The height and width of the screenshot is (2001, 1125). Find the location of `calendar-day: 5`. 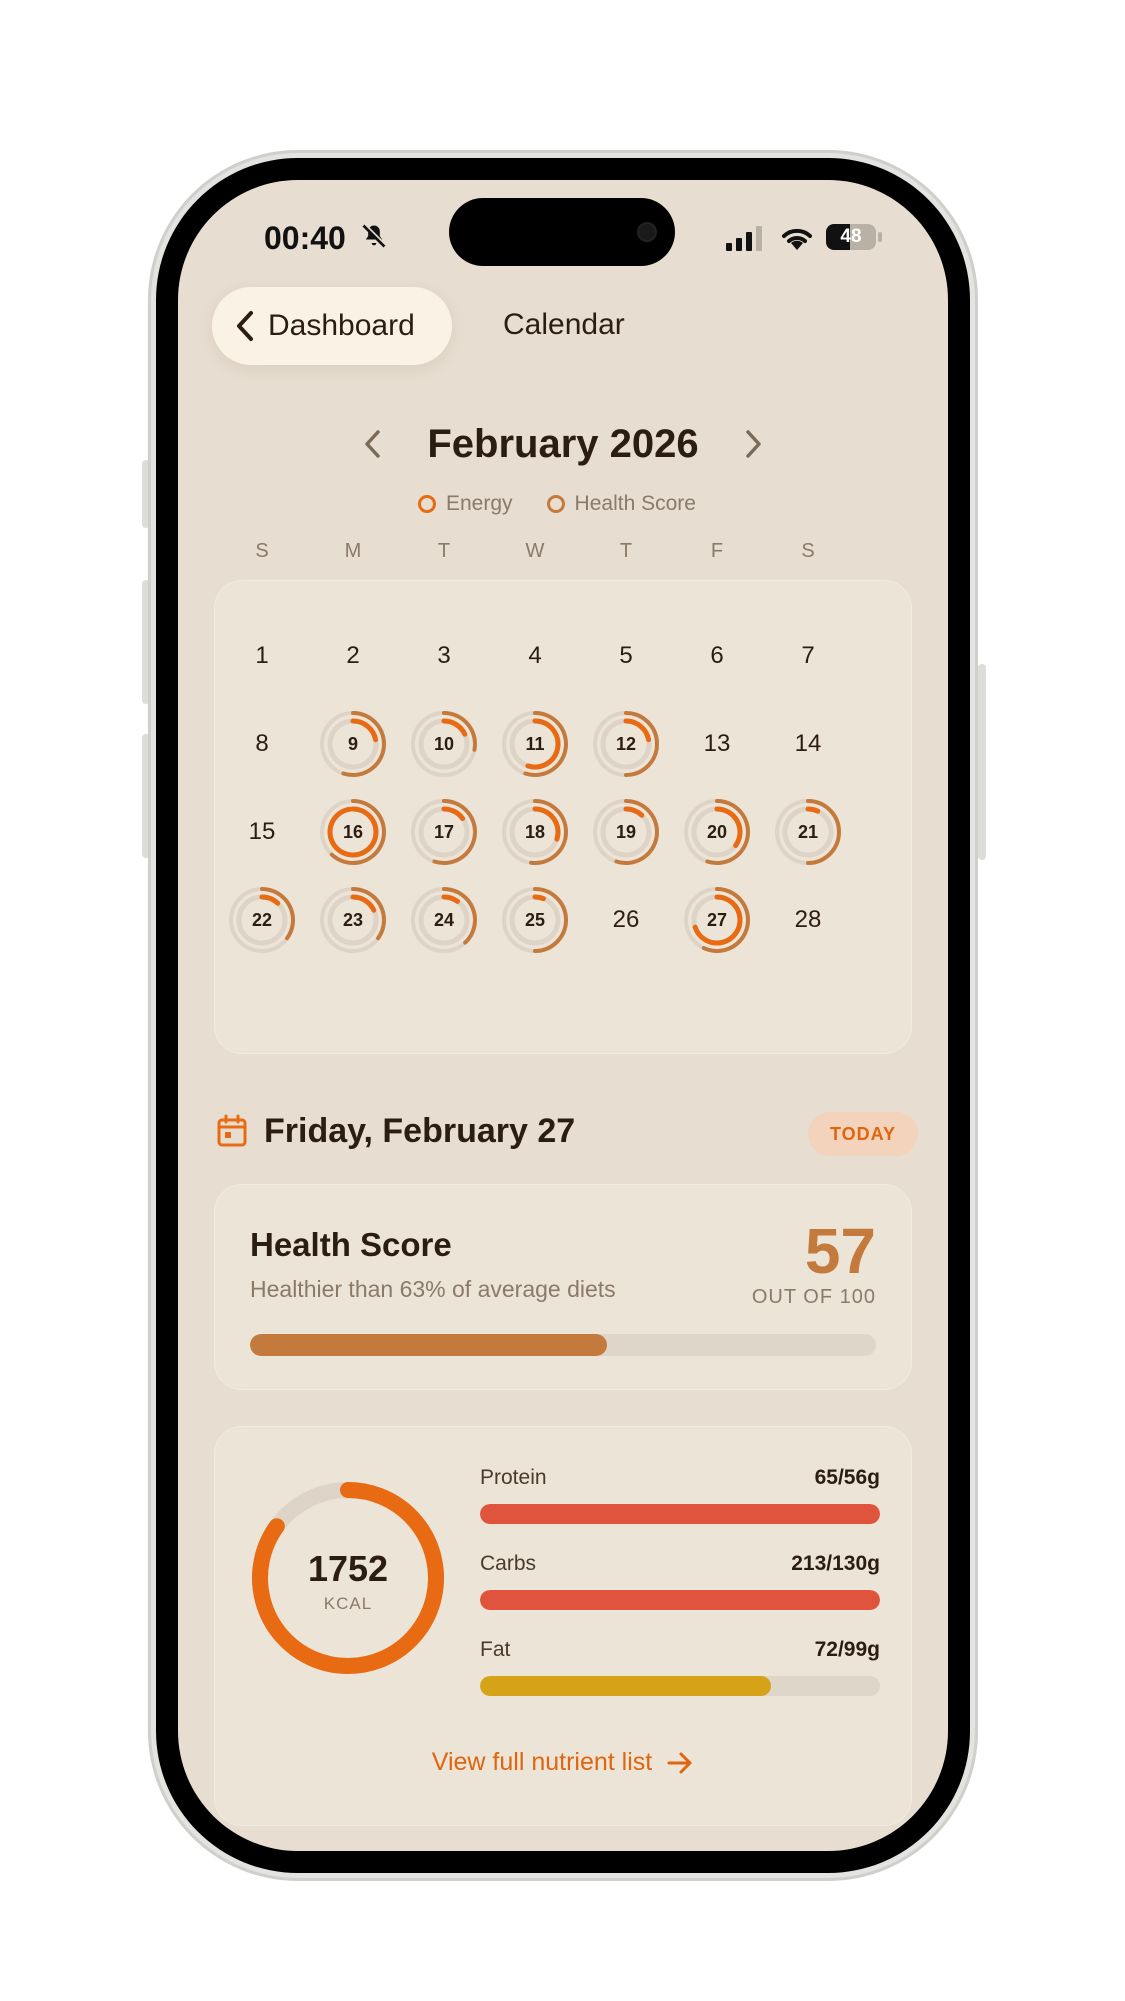

calendar-day: 5 is located at coordinates (626, 656).